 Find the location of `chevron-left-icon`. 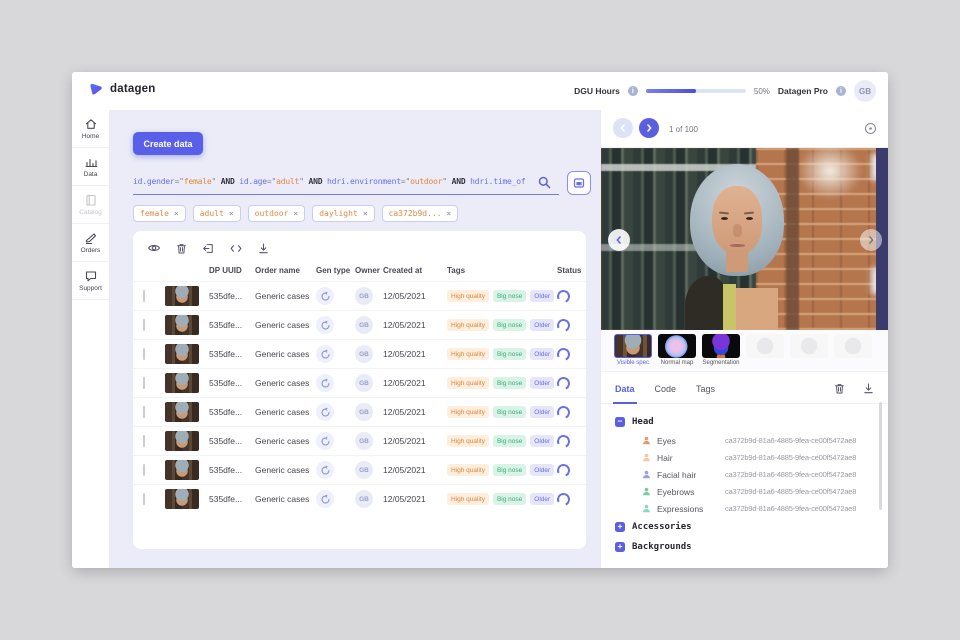

chevron-left-icon is located at coordinates (618, 240).